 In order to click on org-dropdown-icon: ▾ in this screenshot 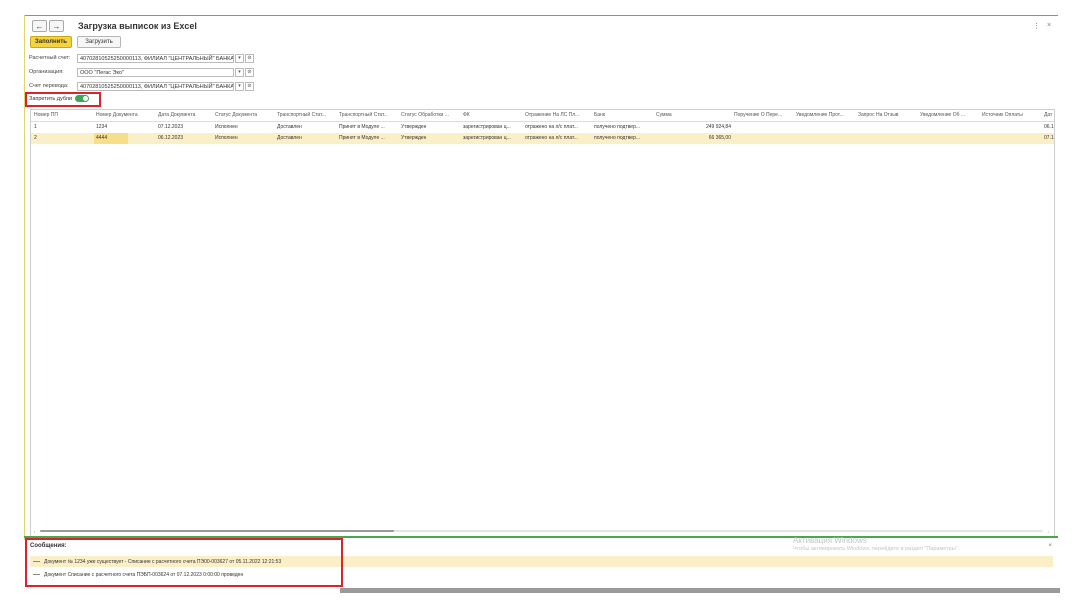, I will do `click(239, 72)`.